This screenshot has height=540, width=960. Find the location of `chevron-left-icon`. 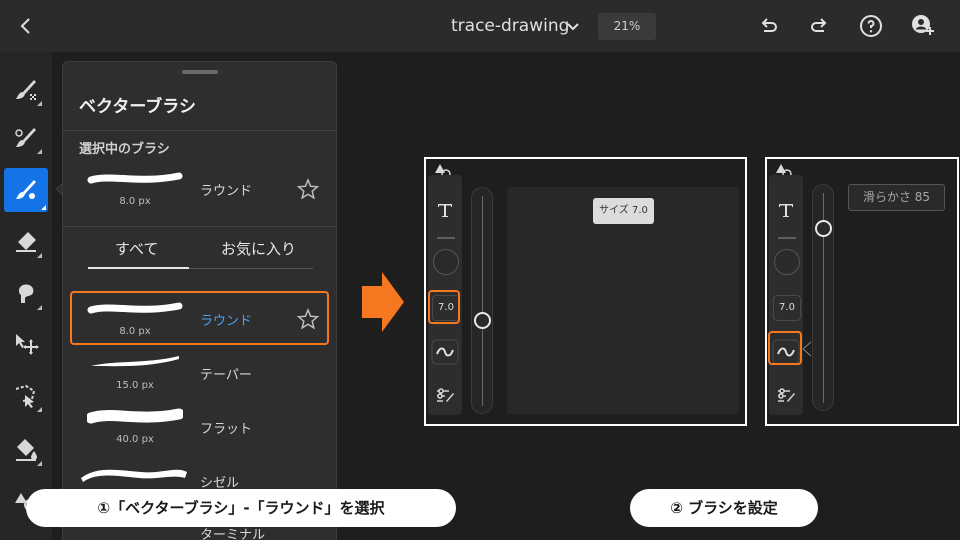

chevron-left-icon is located at coordinates (25, 26).